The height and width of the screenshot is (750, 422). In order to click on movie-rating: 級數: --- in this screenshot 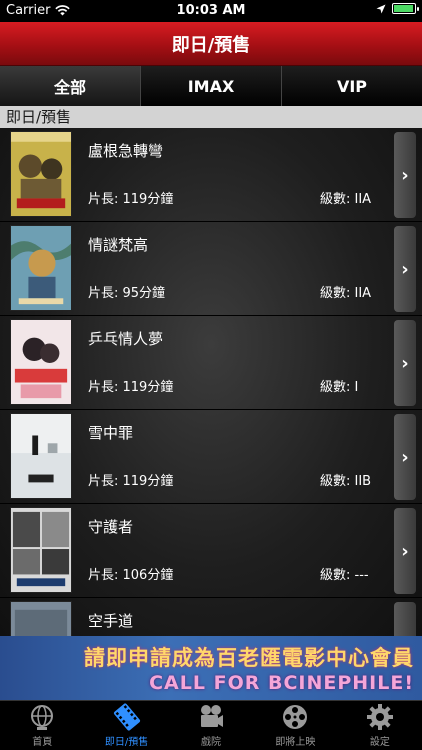, I will do `click(344, 575)`.